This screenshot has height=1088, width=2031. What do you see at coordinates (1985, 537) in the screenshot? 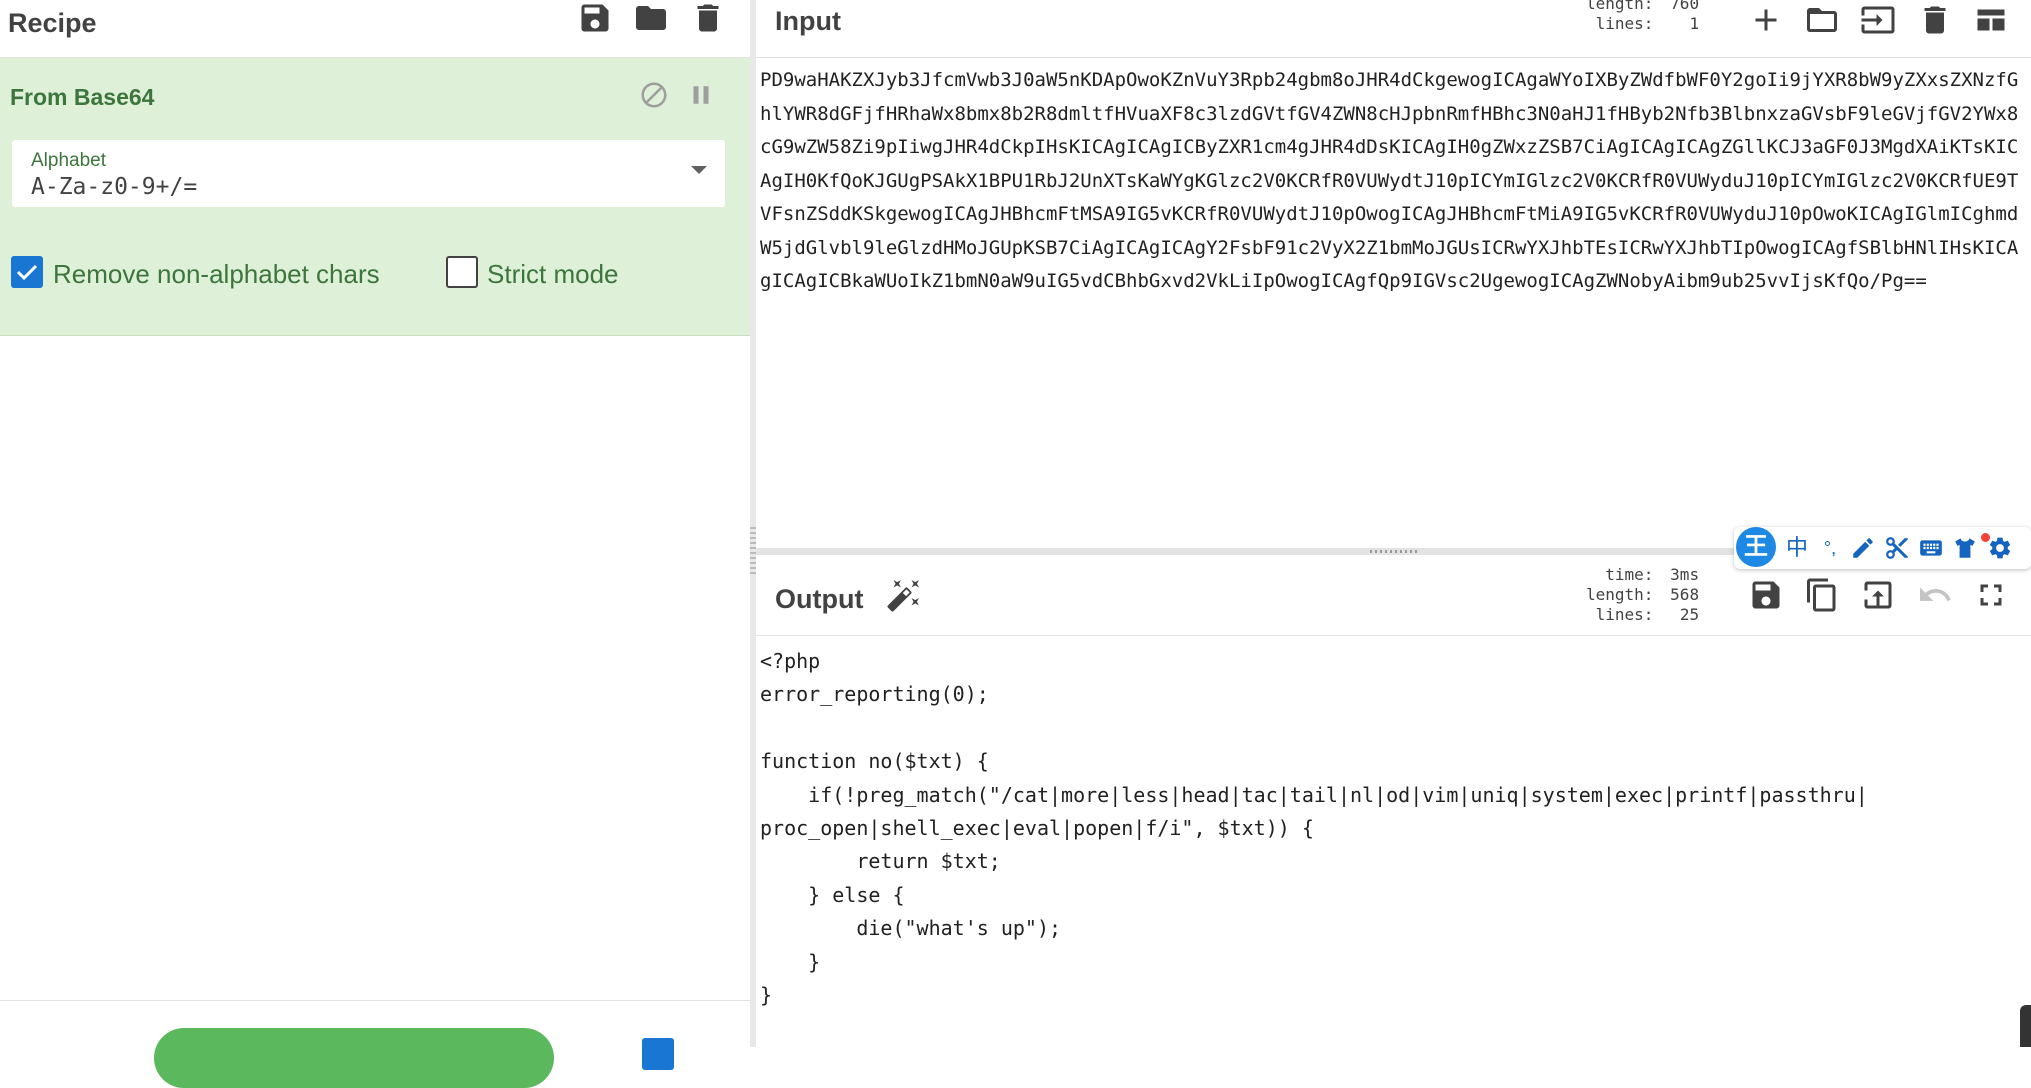
I see `notification-dot` at bounding box center [1985, 537].